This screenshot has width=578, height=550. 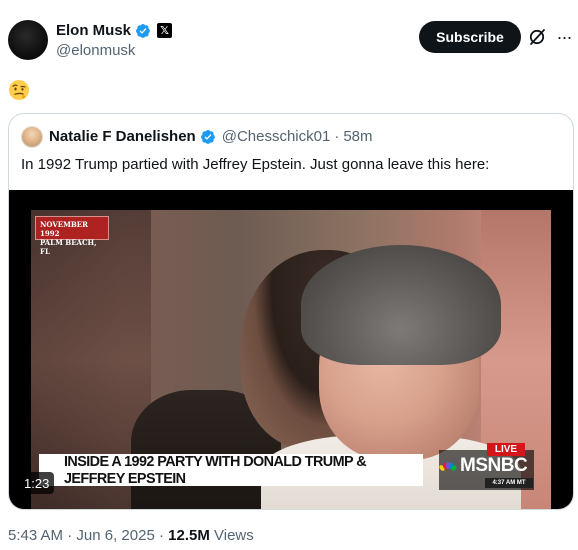 What do you see at coordinates (35, 535) in the screenshot?
I see `tweet-time: 5:43 AM` at bounding box center [35, 535].